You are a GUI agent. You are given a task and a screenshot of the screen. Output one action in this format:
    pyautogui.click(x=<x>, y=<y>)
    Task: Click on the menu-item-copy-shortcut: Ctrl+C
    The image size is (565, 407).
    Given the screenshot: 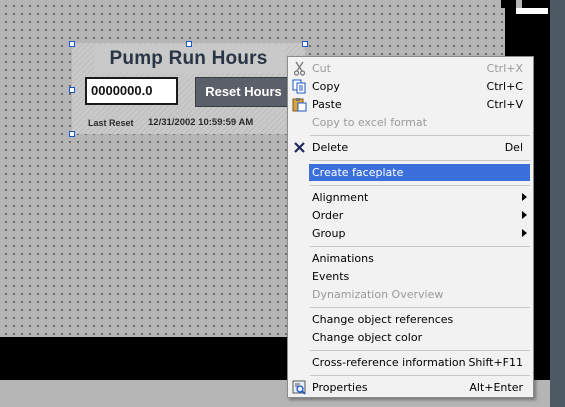 What is the action you would take?
    pyautogui.click(x=504, y=86)
    